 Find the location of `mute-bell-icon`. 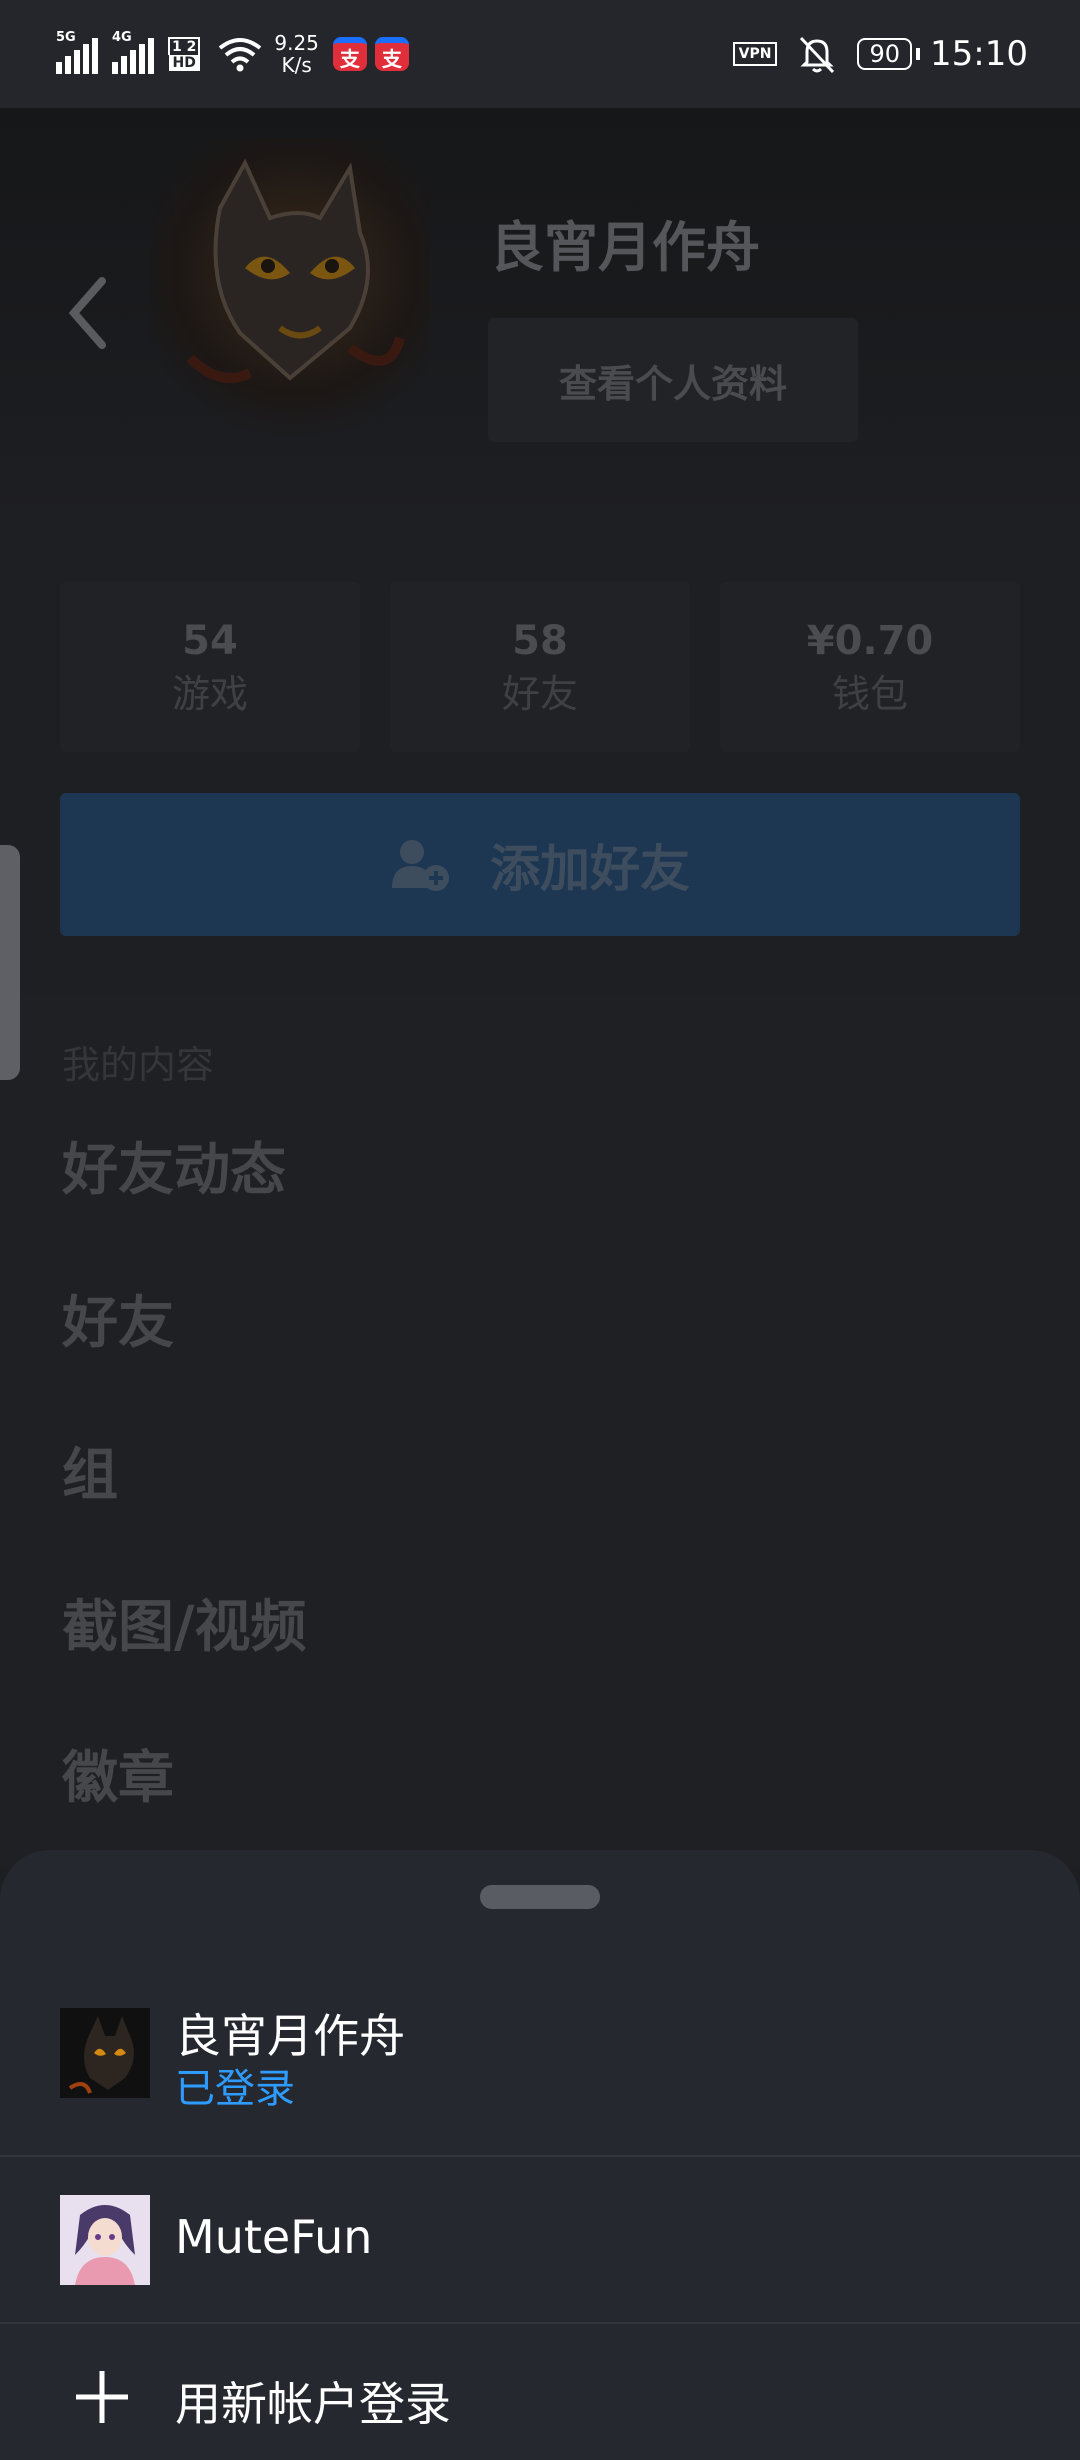

mute-bell-icon is located at coordinates (817, 55).